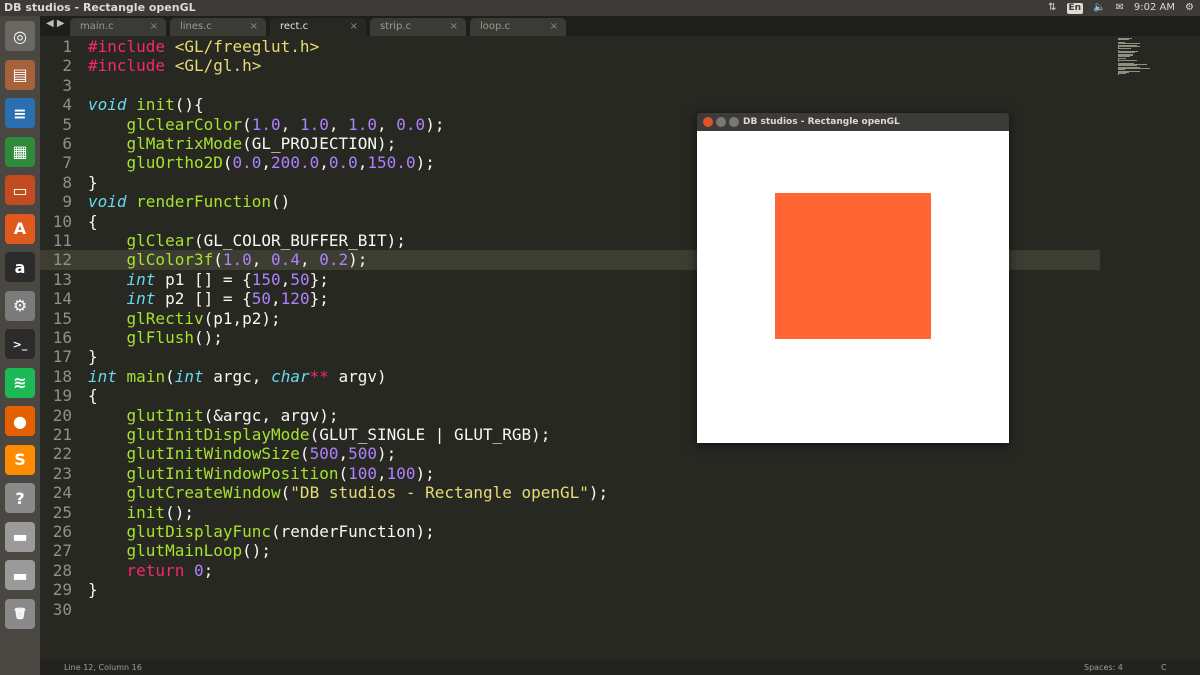  I want to click on code-line: glutDisplayFunc(renderFunction);, so click(261, 531).